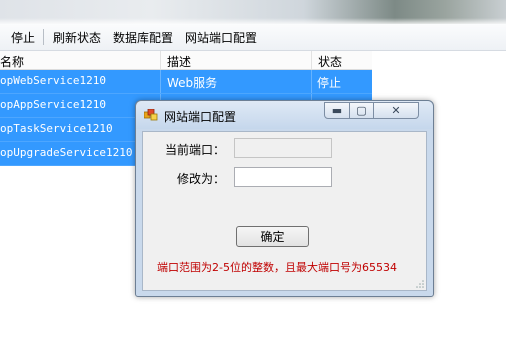 The width and height of the screenshot is (506, 340). I want to click on dialog-title-bar: 网站端口配置 ▬ ▢ ✕, so click(284, 115).